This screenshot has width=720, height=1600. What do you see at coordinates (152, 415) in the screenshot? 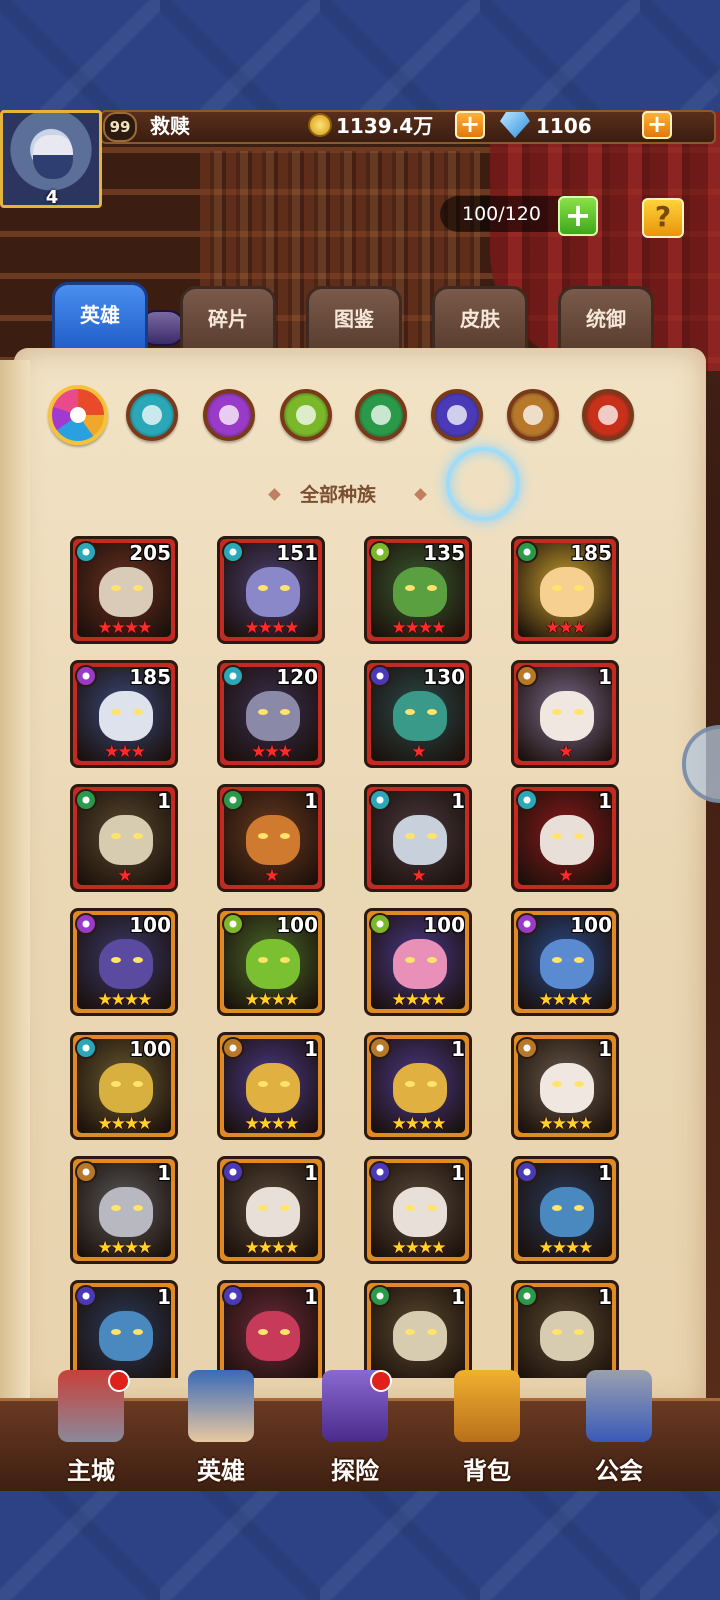
I see `race-filter-water-icon` at bounding box center [152, 415].